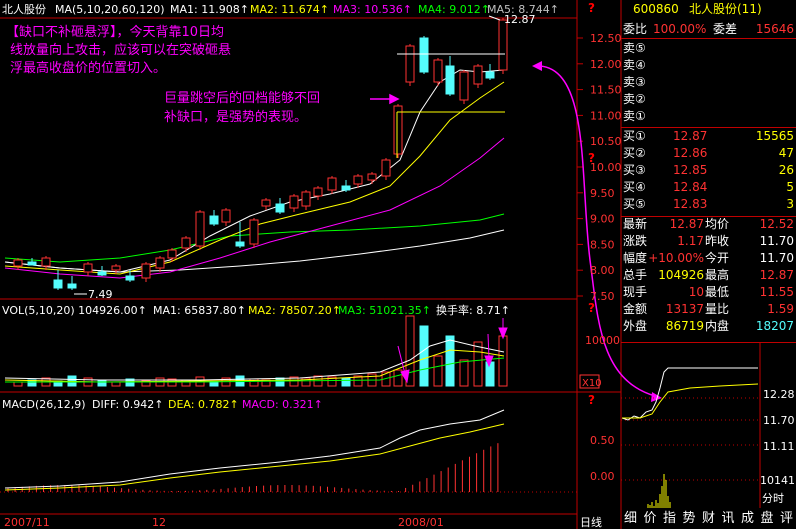 Image resolution: width=796 pixels, height=529 pixels. Describe the element at coordinates (242, 107) in the screenshot. I see `annotation-2: 巨量跳空后的回档能够不回 补缺口，是强势的表现。` at that location.